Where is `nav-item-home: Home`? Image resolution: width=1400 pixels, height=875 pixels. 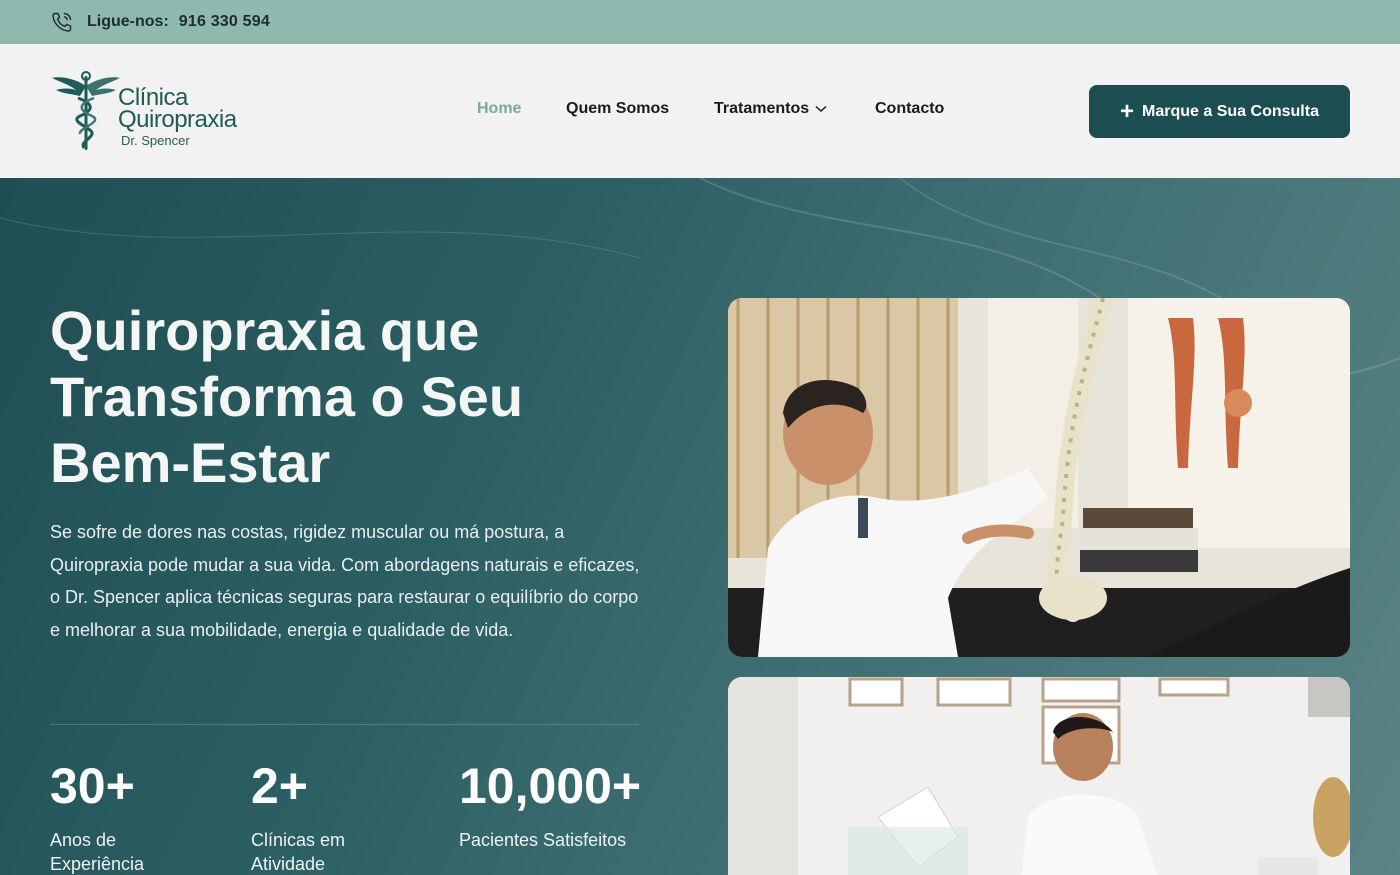
nav-item-home: Home is located at coordinates (499, 109).